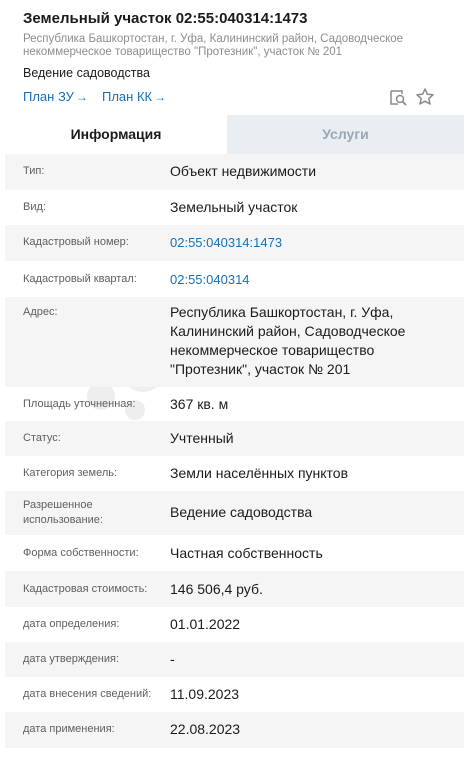 The width and height of the screenshot is (469, 762). I want to click on row-value: Земли населённых пунктов, so click(259, 473).